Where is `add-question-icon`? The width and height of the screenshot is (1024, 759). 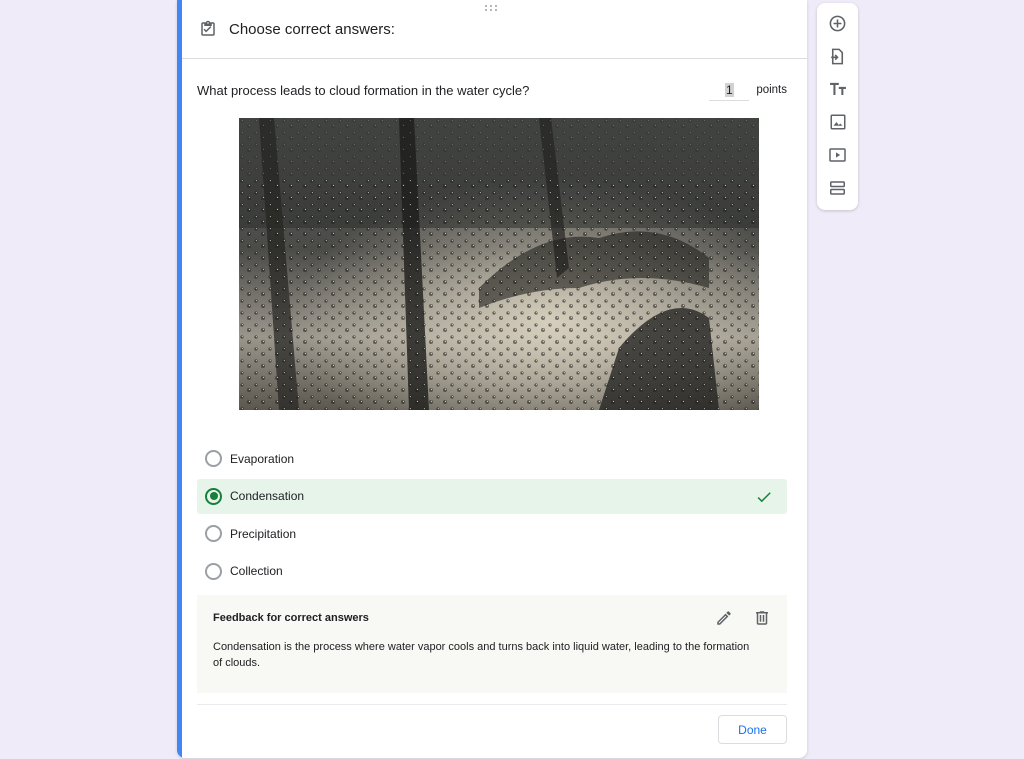 add-question-icon is located at coordinates (837, 23).